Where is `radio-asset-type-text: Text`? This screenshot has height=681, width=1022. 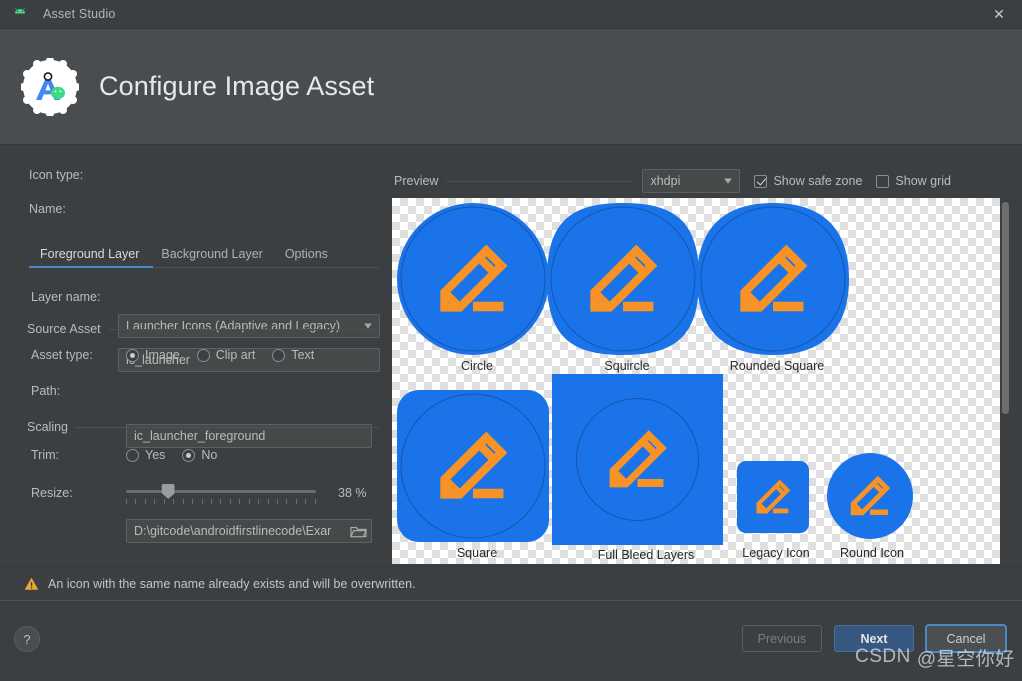
radio-asset-type-text: Text is located at coordinates (293, 355).